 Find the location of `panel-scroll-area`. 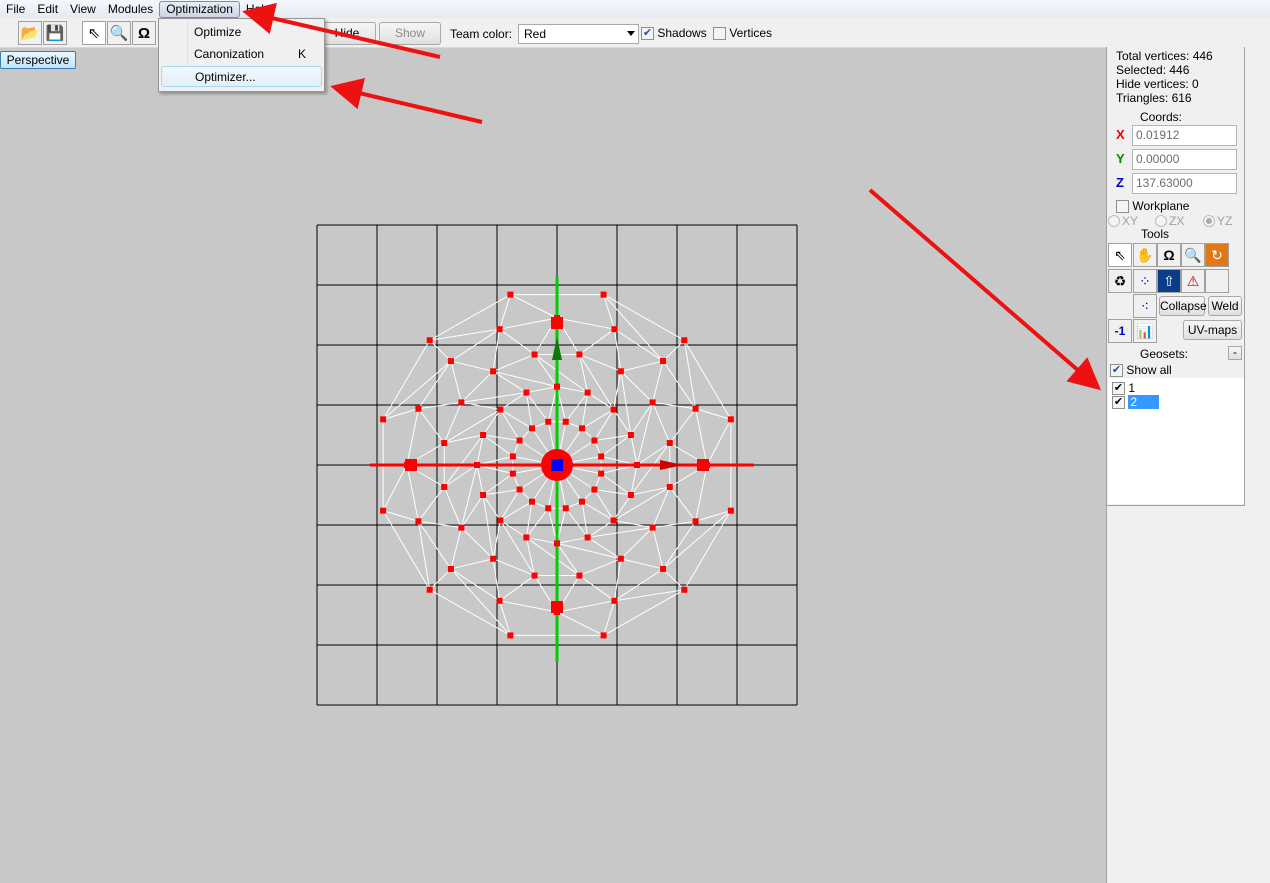

panel-scroll-area is located at coordinates (1257, 465).